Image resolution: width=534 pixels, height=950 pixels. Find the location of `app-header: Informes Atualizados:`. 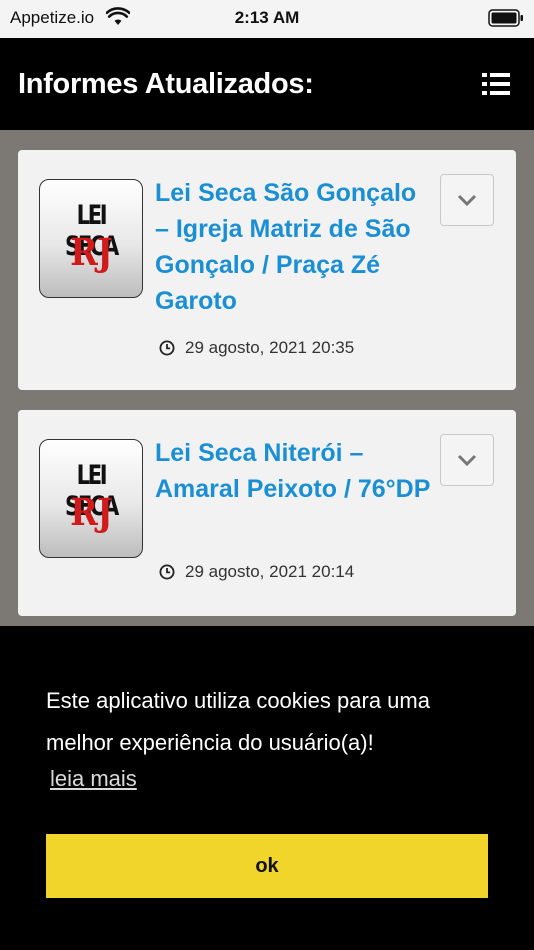

app-header: Informes Atualizados: is located at coordinates (267, 84).